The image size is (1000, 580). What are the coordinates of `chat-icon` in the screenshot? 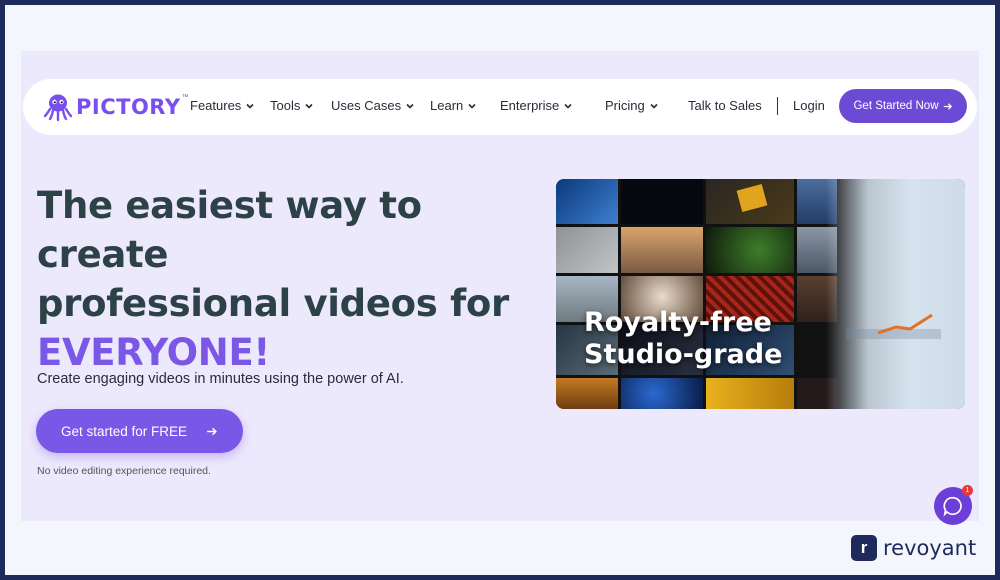 It's located at (952, 506).